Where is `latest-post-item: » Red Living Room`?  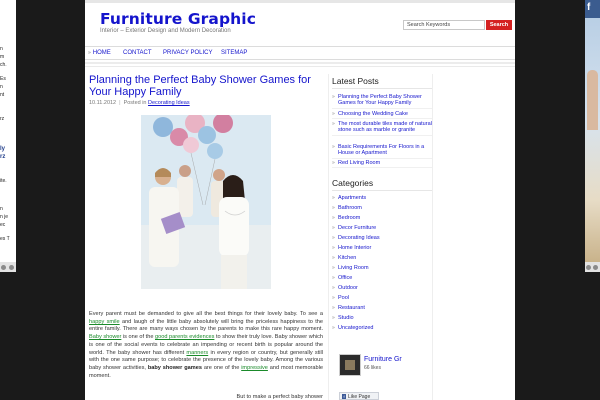 latest-post-item: » Red Living Room is located at coordinates (382, 164).